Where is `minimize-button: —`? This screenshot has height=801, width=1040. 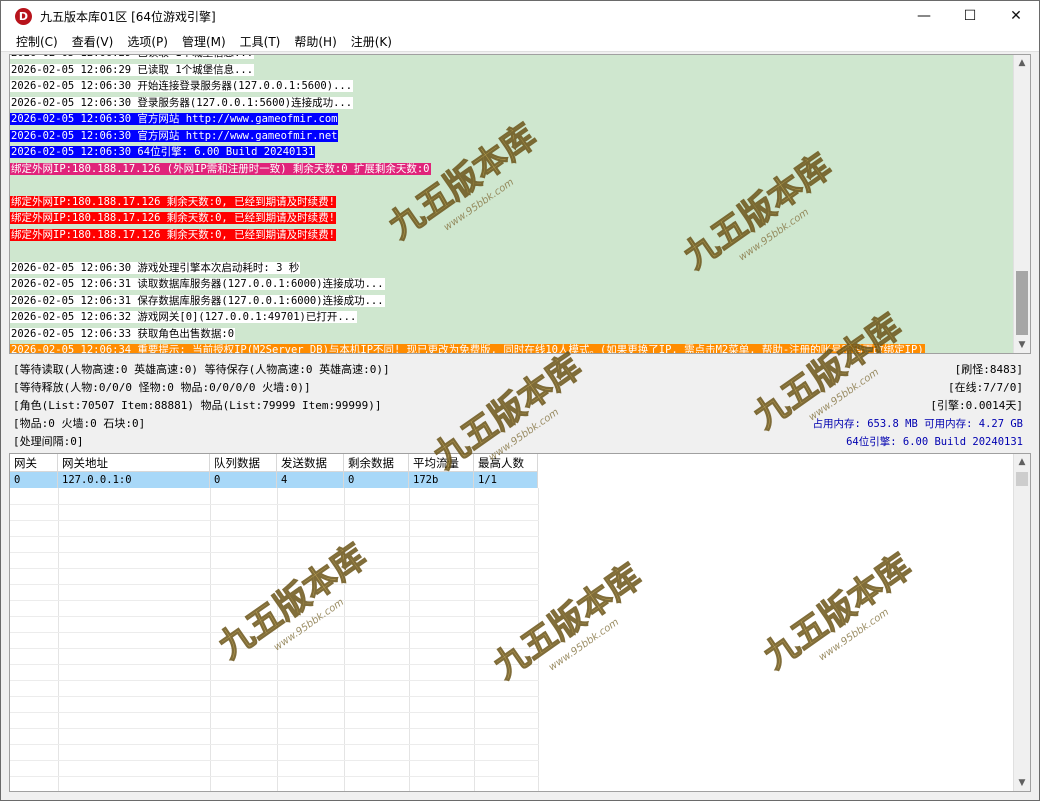 minimize-button: — is located at coordinates (924, 16).